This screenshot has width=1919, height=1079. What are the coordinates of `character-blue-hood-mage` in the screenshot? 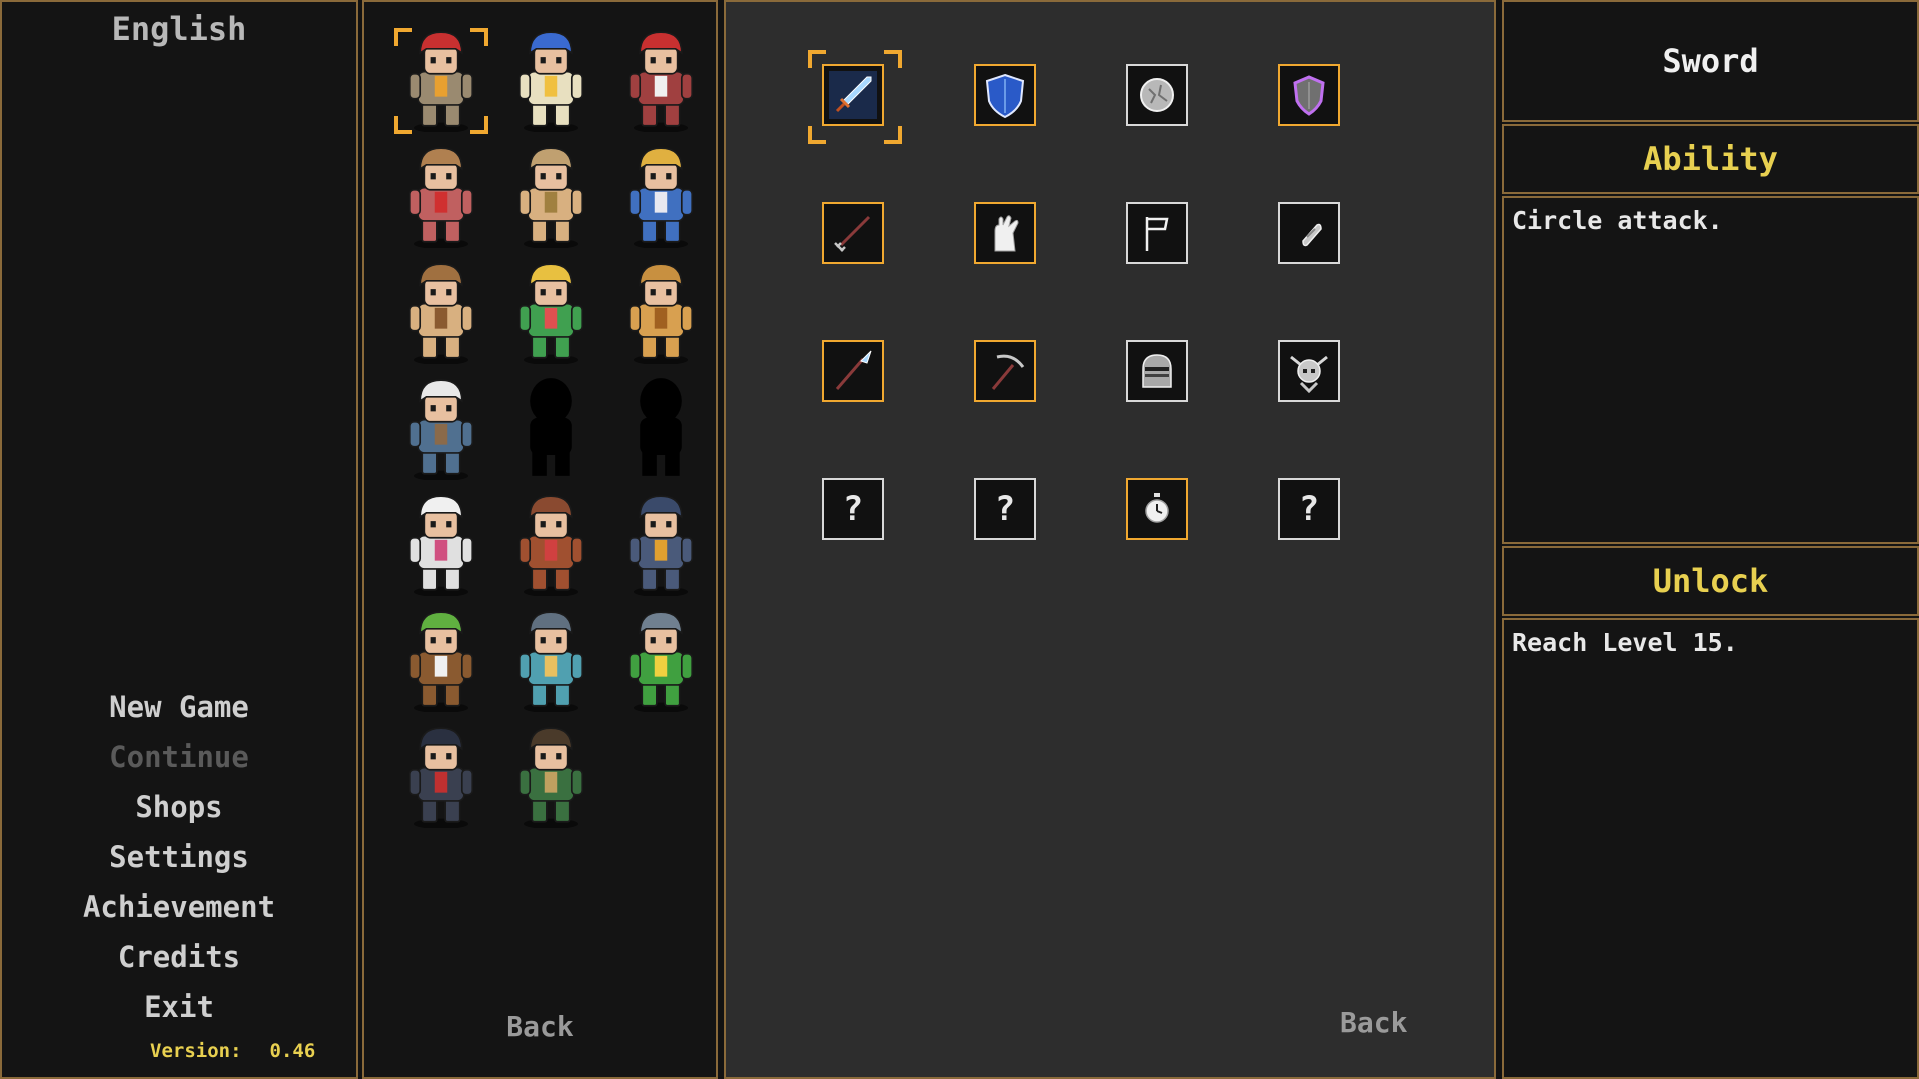 It's located at (551, 80).